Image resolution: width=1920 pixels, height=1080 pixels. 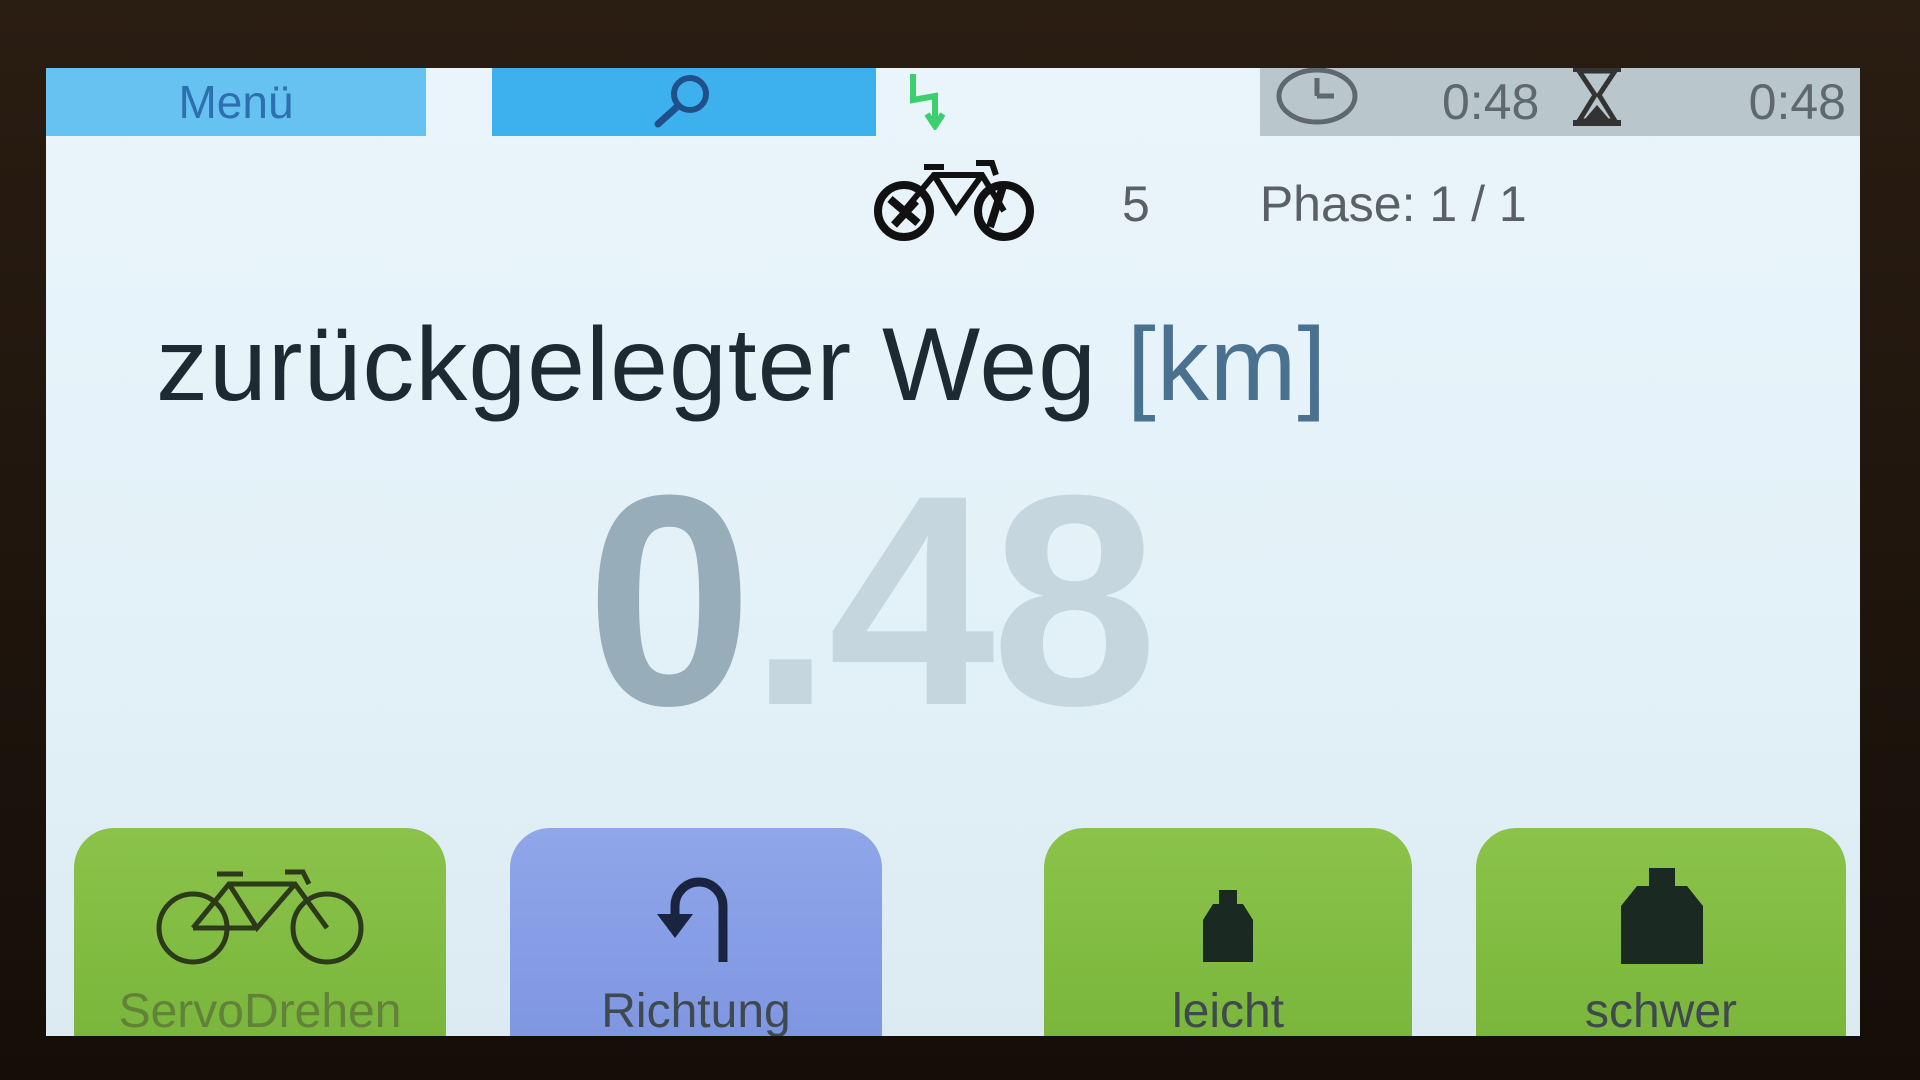 What do you see at coordinates (1797, 102) in the screenshot?
I see `remaining-time: 0:48` at bounding box center [1797, 102].